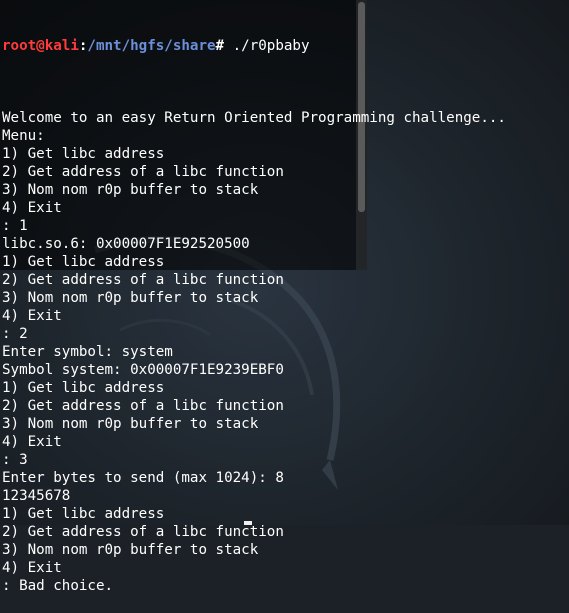 The width and height of the screenshot is (569, 613). Describe the element at coordinates (143, 370) in the screenshot. I see `terminal-line: Symbol system: 0x00007F1E9239EBF0` at that location.